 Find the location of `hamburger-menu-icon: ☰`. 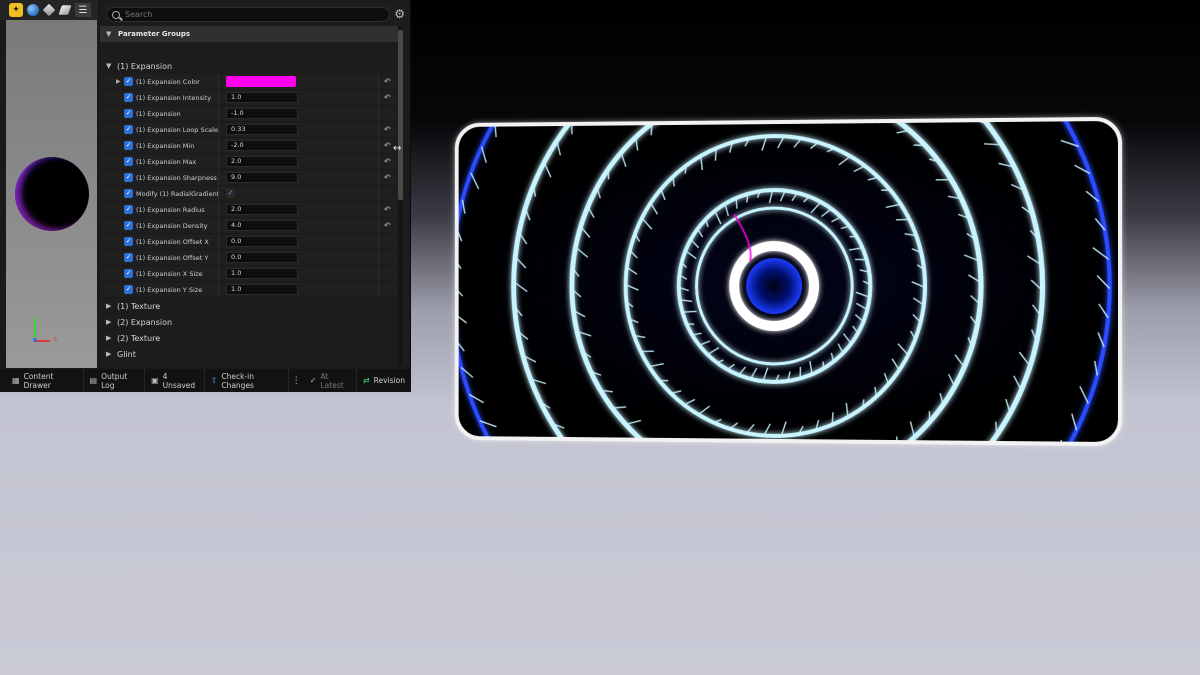

hamburger-menu-icon: ☰ is located at coordinates (83, 10).